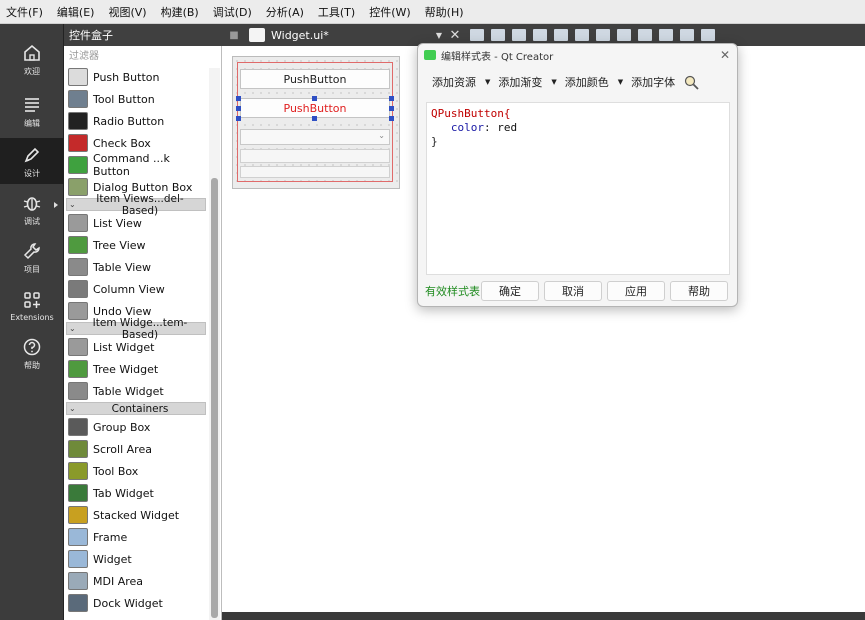  Describe the element at coordinates (540, 35) in the screenshot. I see `edit-tab-order-tool-icon` at that location.